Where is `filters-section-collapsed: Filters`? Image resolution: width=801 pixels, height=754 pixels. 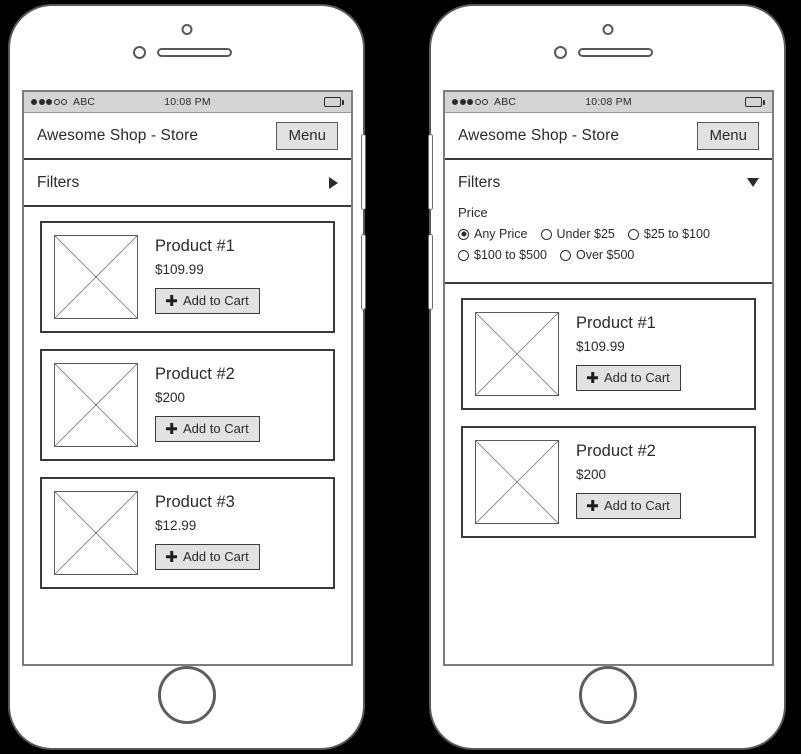 filters-section-collapsed: Filters is located at coordinates (187, 183).